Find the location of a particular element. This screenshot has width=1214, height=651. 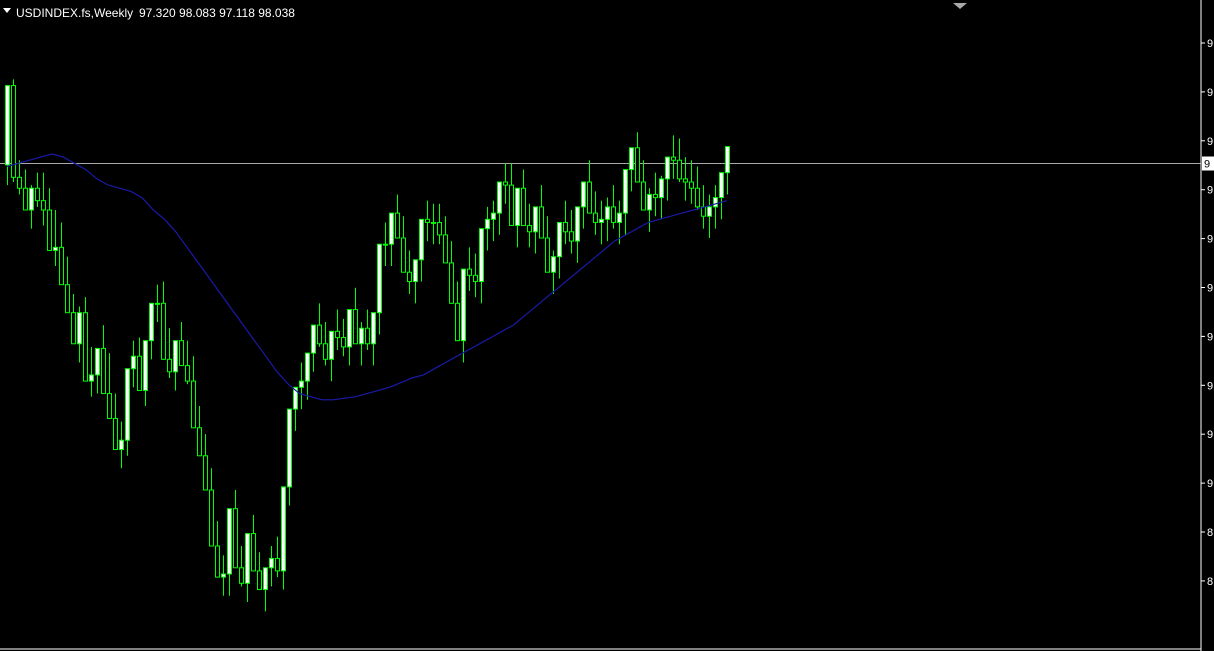

price-marker-label: 9 is located at coordinates (1207, 165).